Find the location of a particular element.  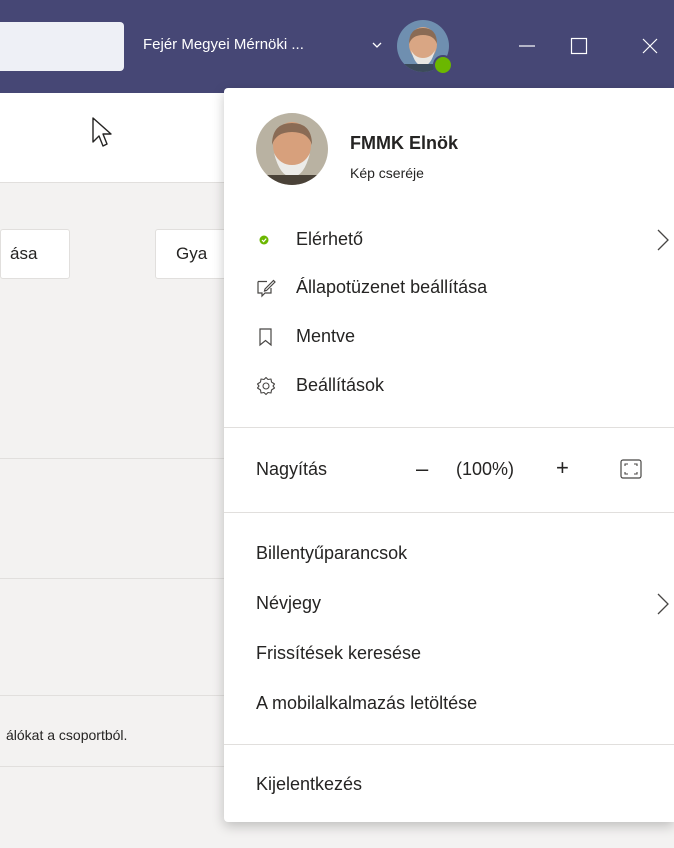

about-item: Névjegy is located at coordinates (462, 605).